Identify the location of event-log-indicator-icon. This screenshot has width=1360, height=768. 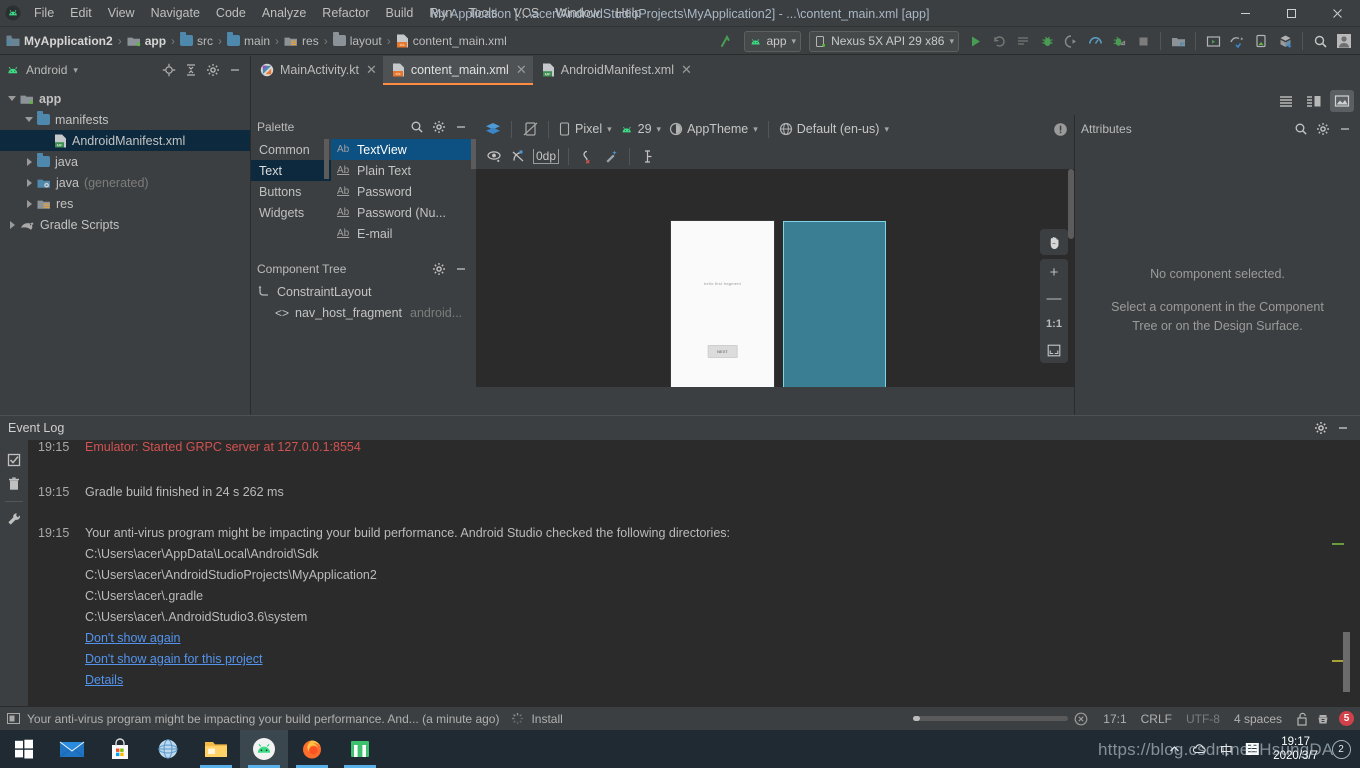
(13, 718).